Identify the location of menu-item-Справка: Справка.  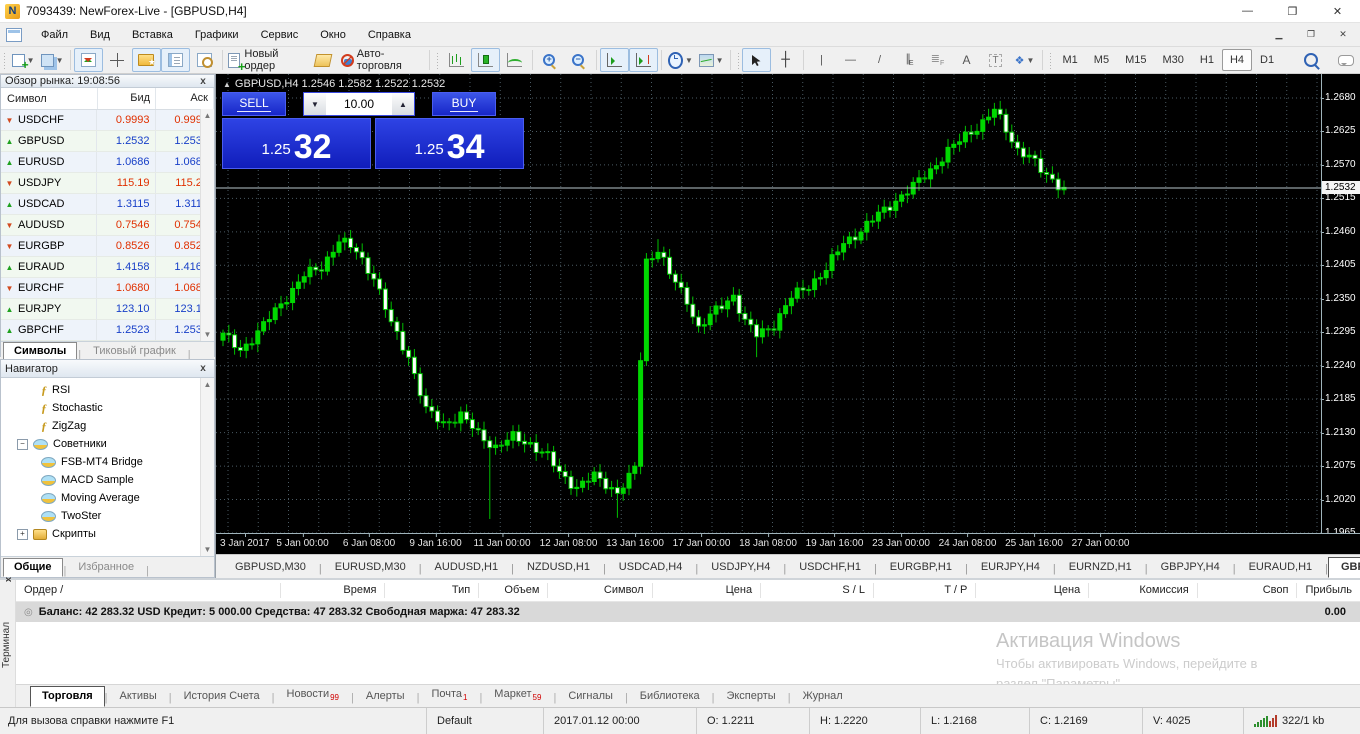
(389, 35).